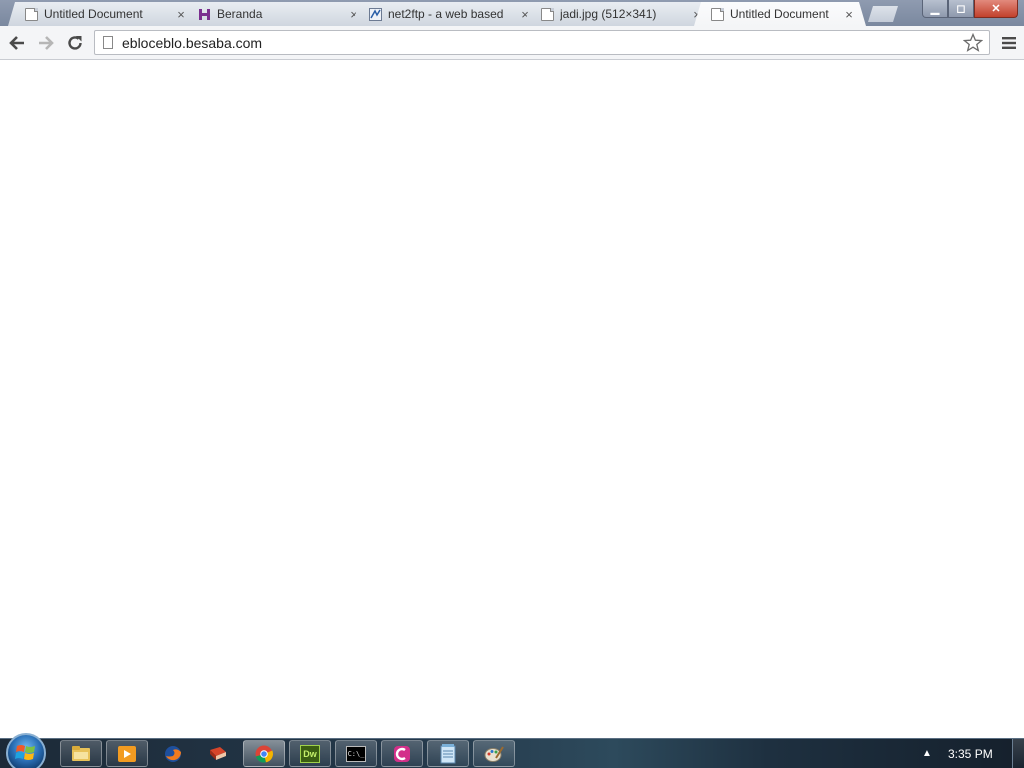  I want to click on reload-button, so click(75, 43).